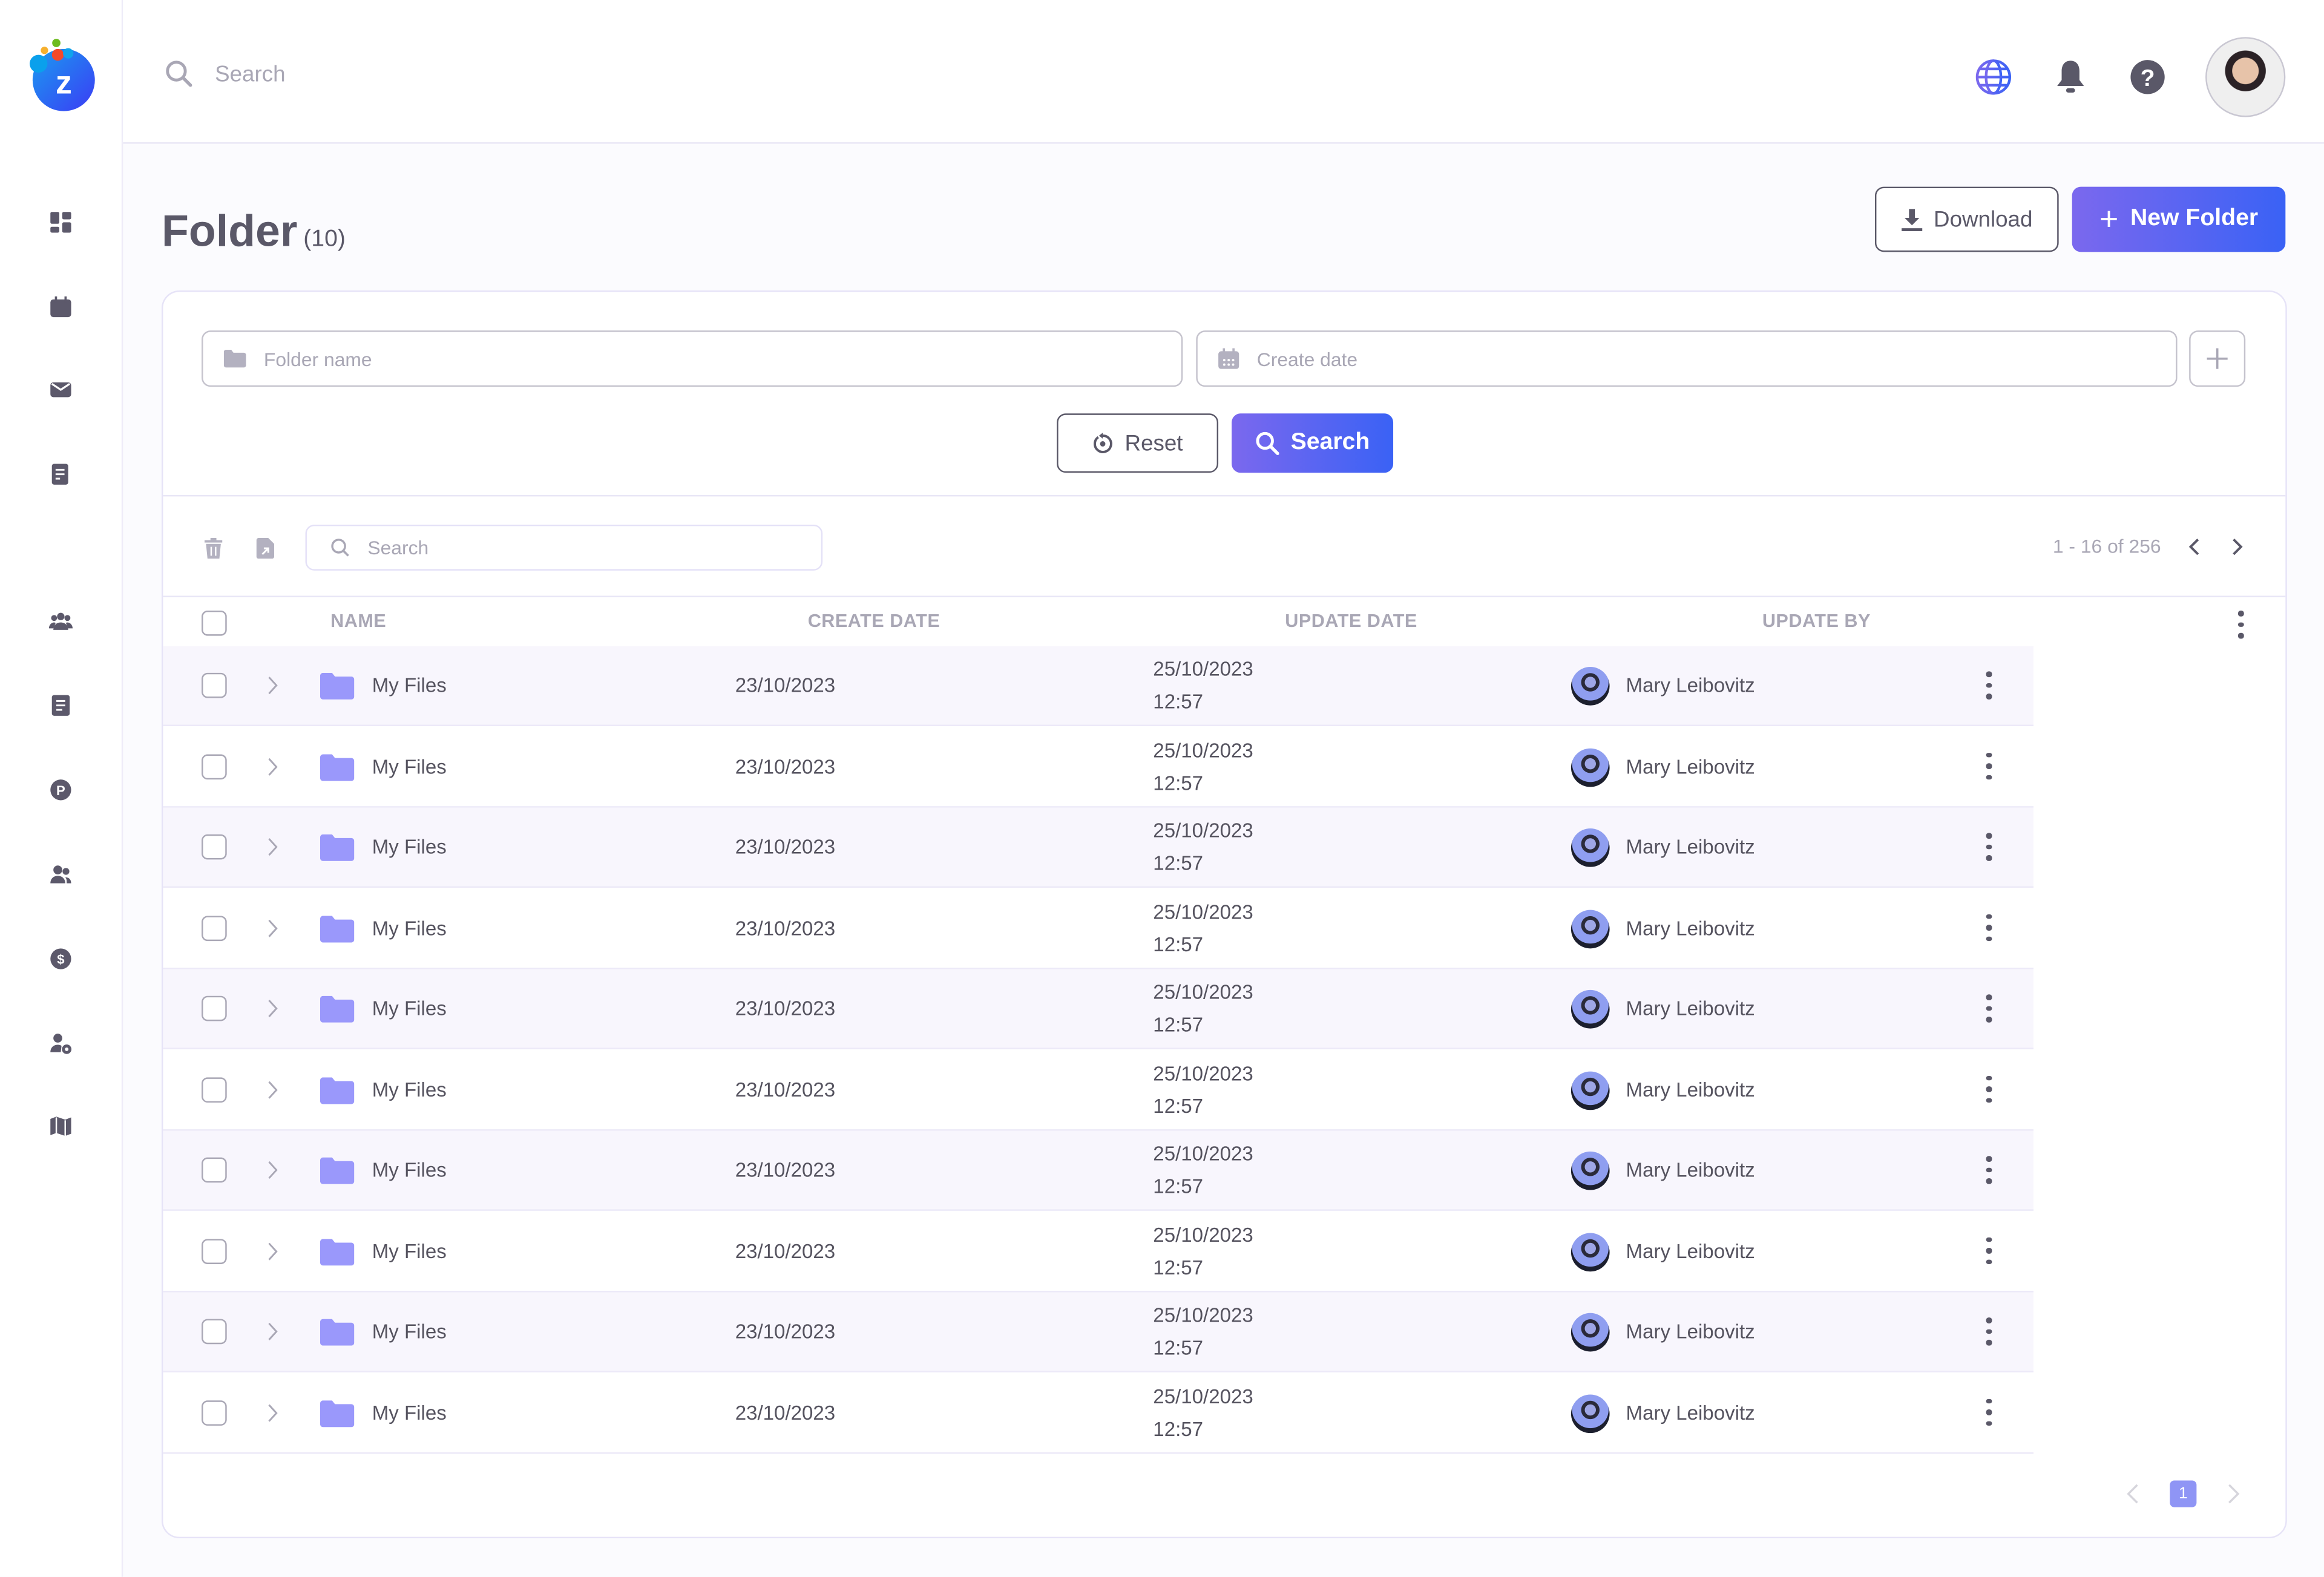 This screenshot has height=1577, width=2324. I want to click on user-avatar, so click(2245, 77).